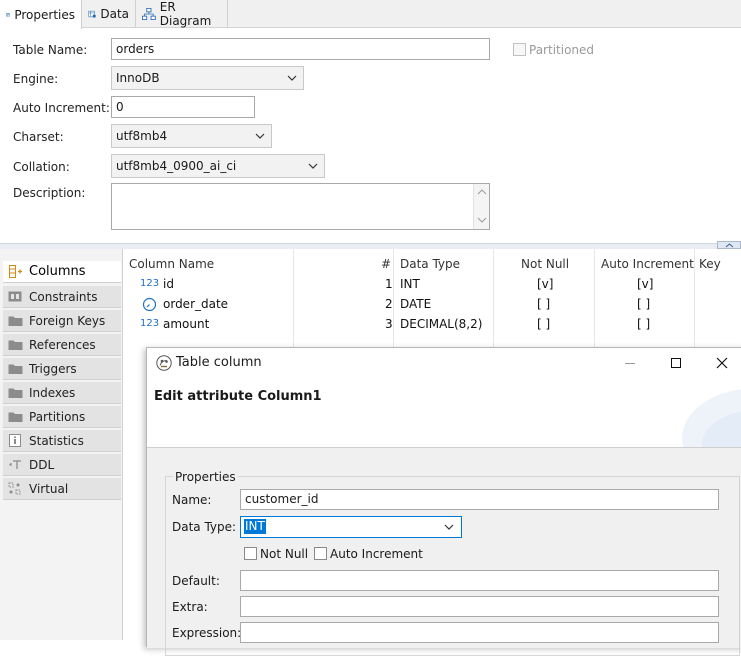 The image size is (741, 656). What do you see at coordinates (219, 362) in the screenshot?
I see `dialog-title: Table column` at bounding box center [219, 362].